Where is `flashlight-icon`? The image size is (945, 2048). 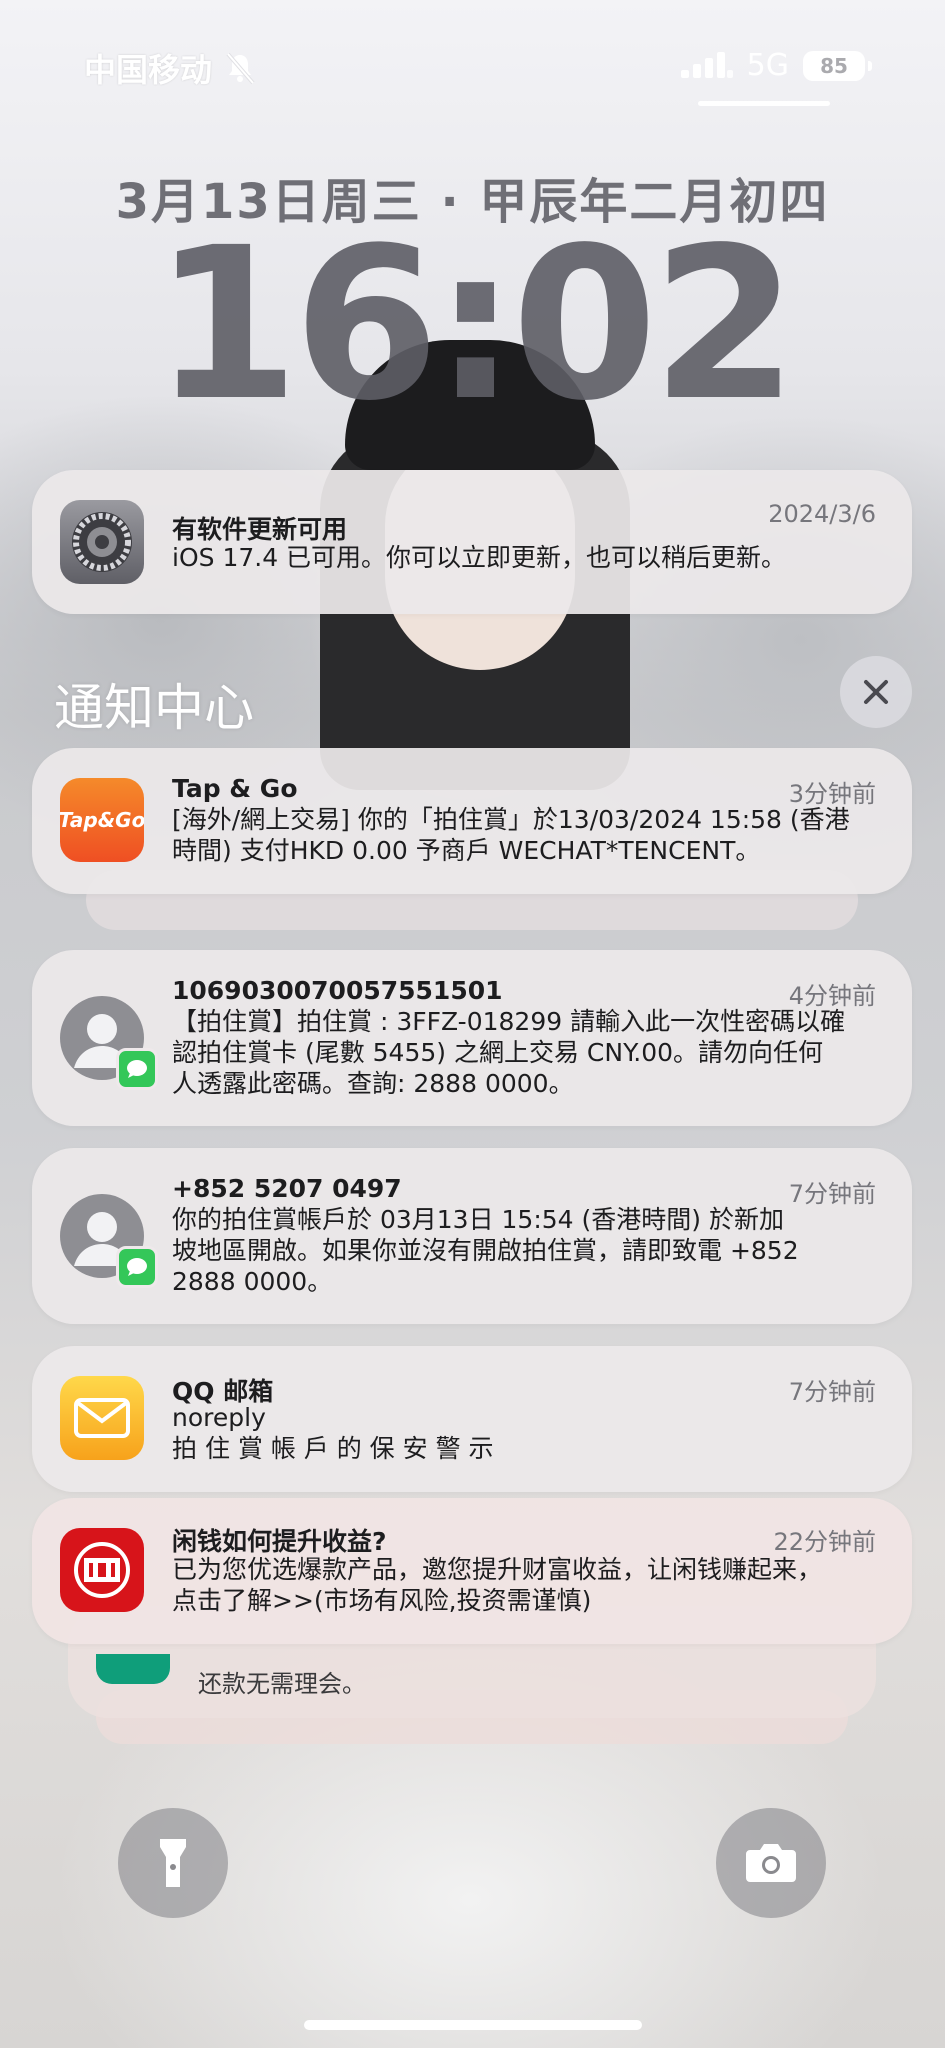 flashlight-icon is located at coordinates (173, 1863).